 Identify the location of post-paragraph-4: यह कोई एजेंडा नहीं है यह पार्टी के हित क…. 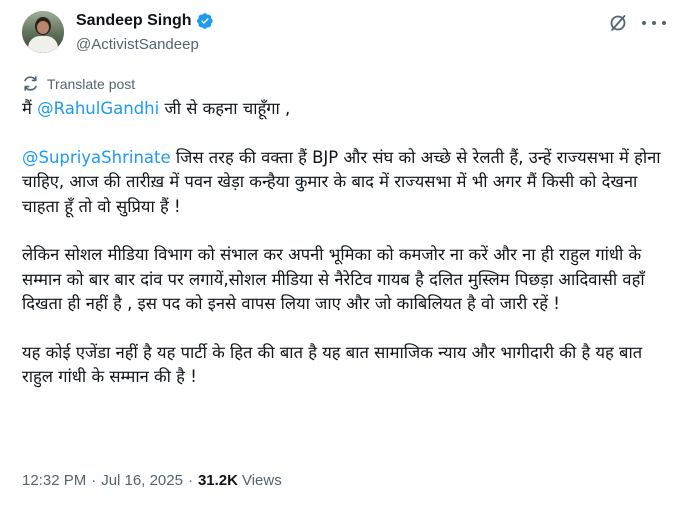
(332, 364).